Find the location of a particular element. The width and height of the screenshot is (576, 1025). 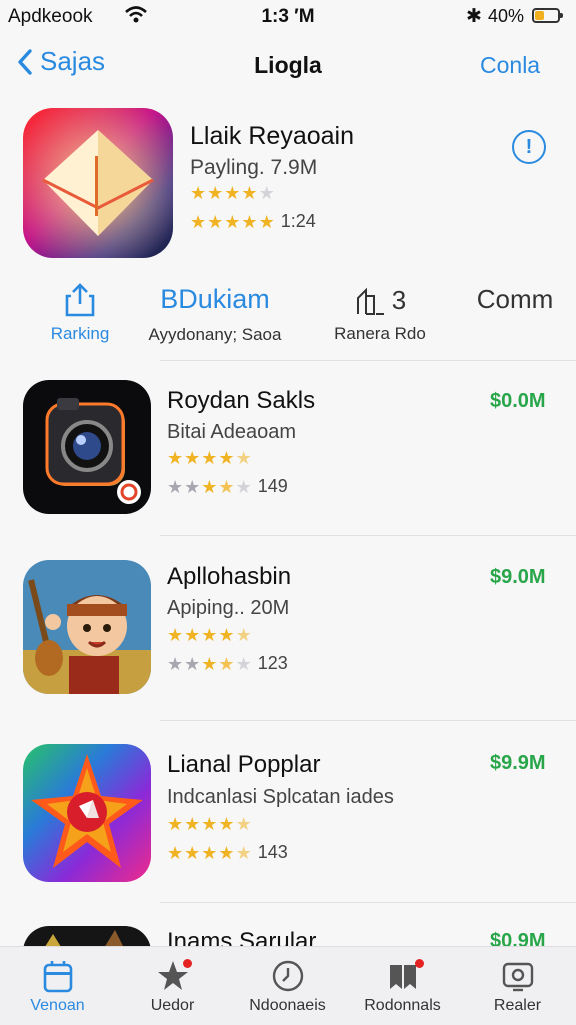

search-tab-icon is located at coordinates (518, 976).